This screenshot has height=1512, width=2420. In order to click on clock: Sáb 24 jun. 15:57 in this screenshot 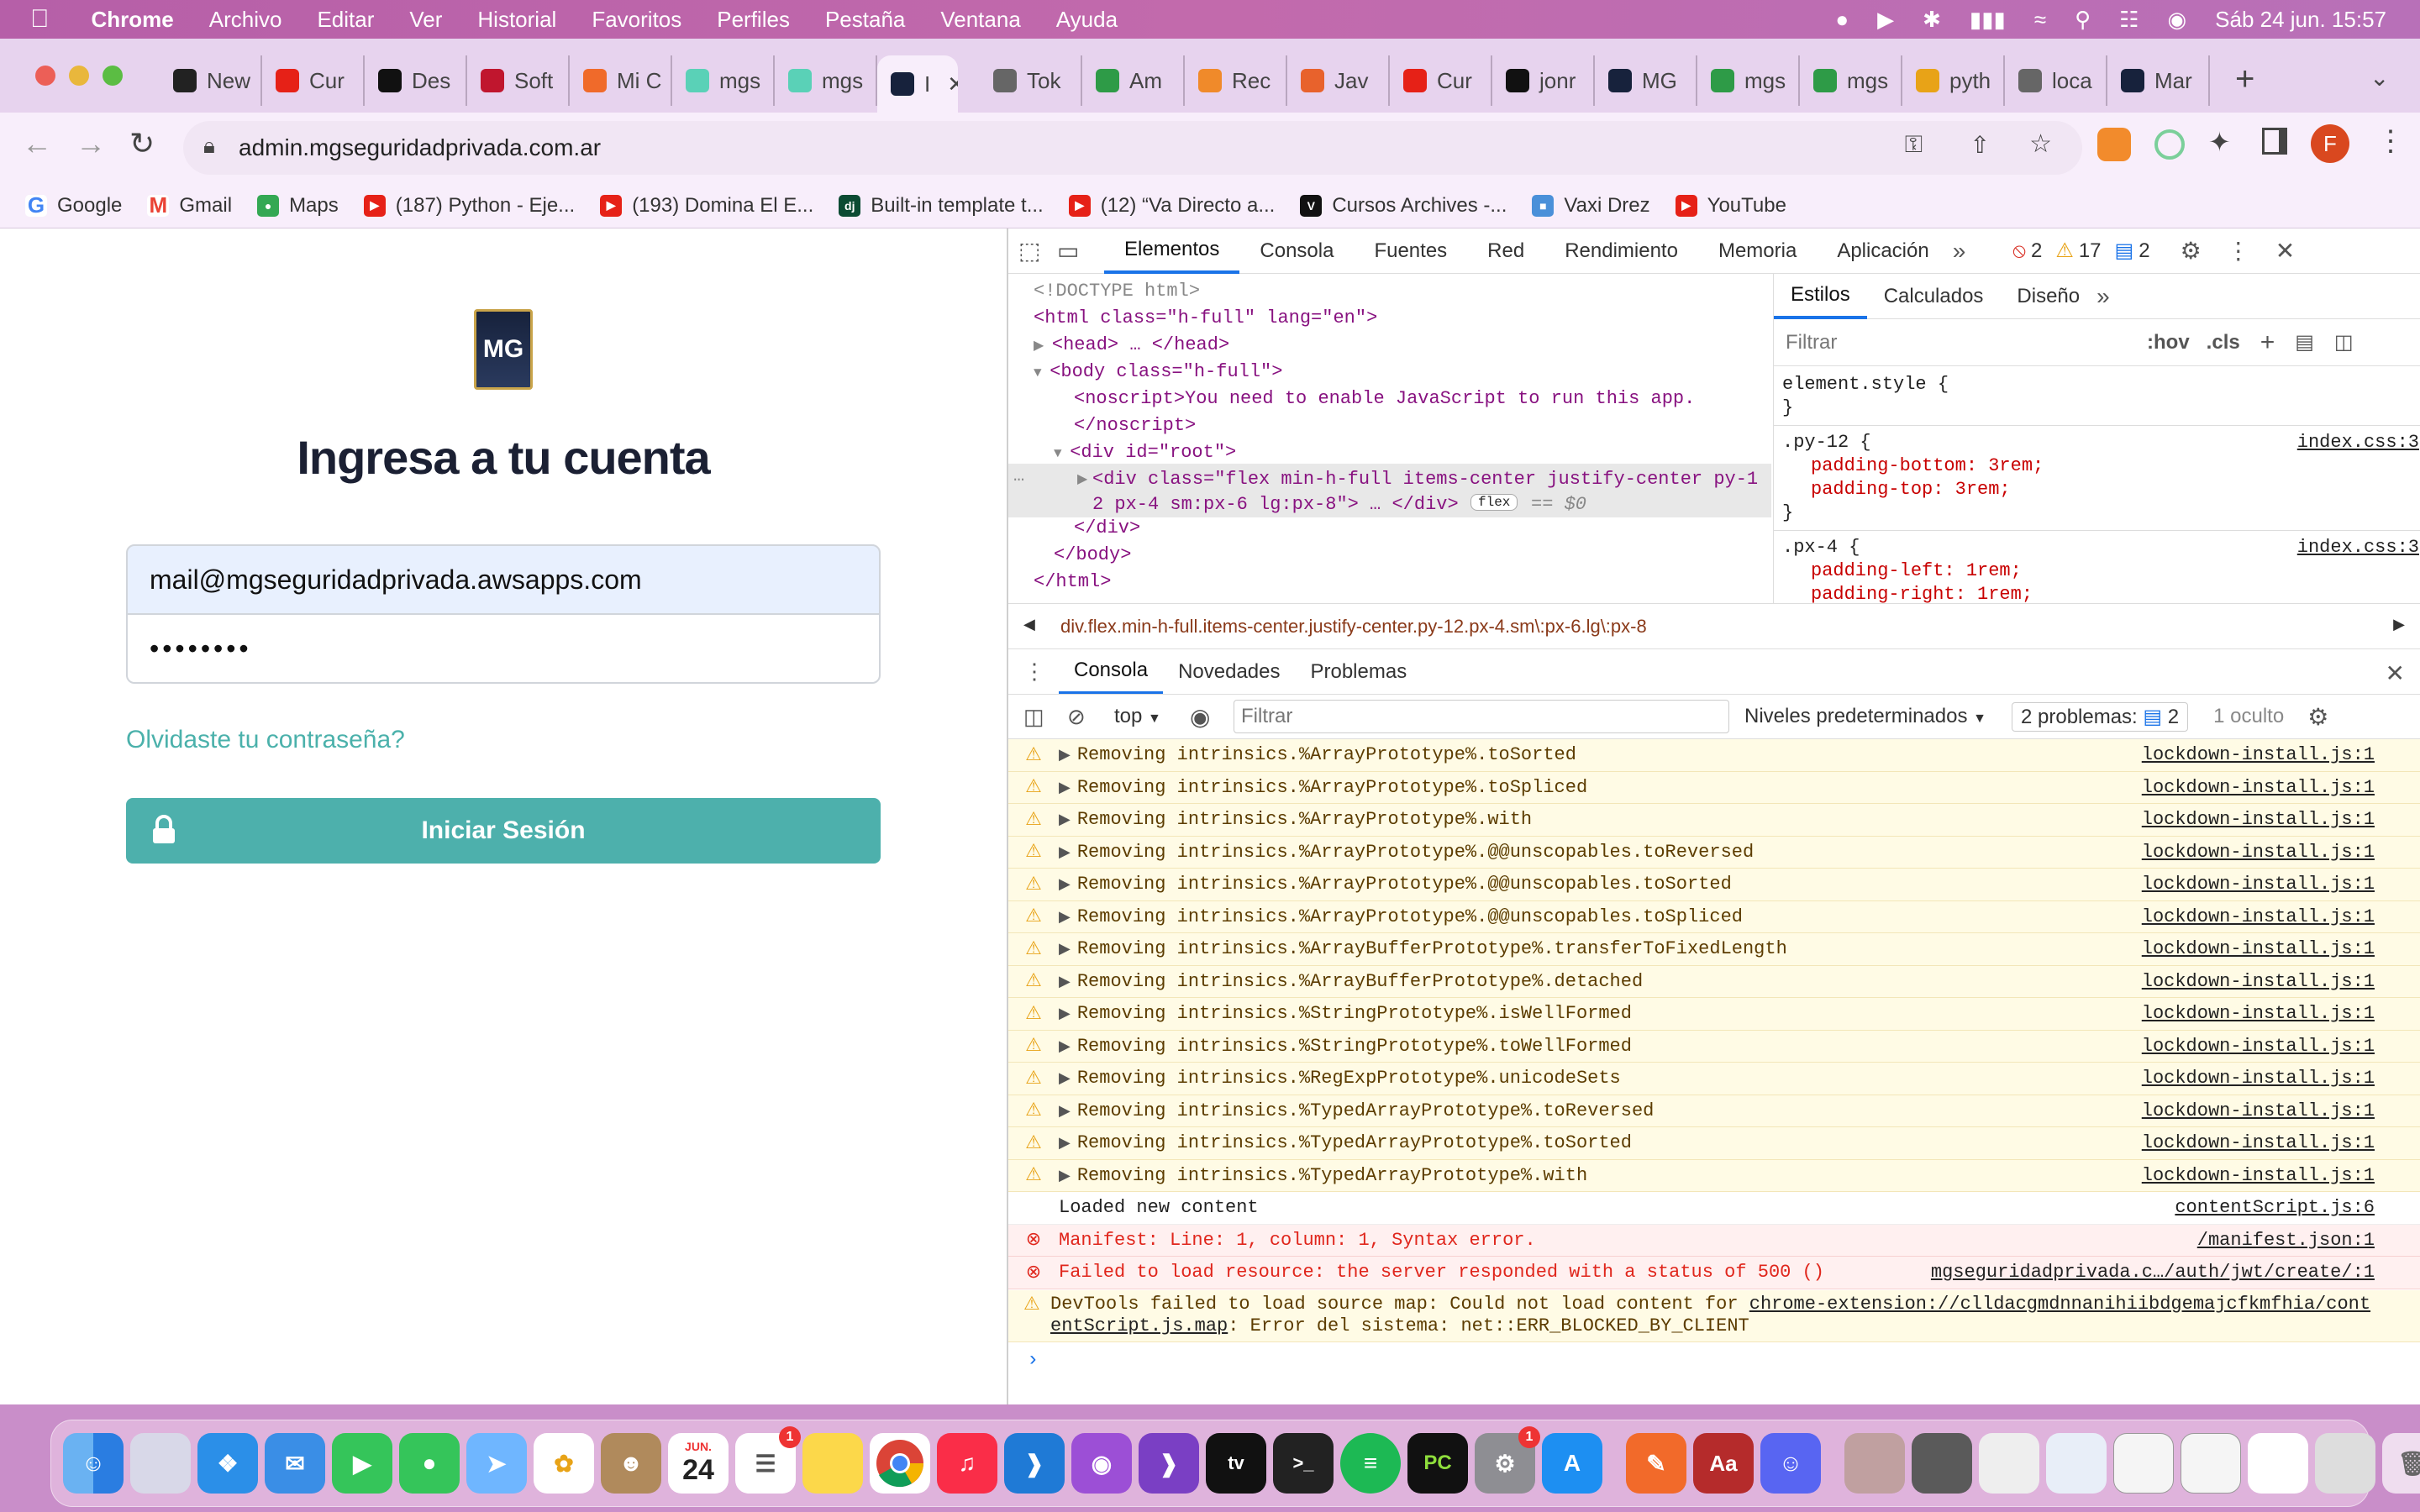, I will do `click(2300, 20)`.